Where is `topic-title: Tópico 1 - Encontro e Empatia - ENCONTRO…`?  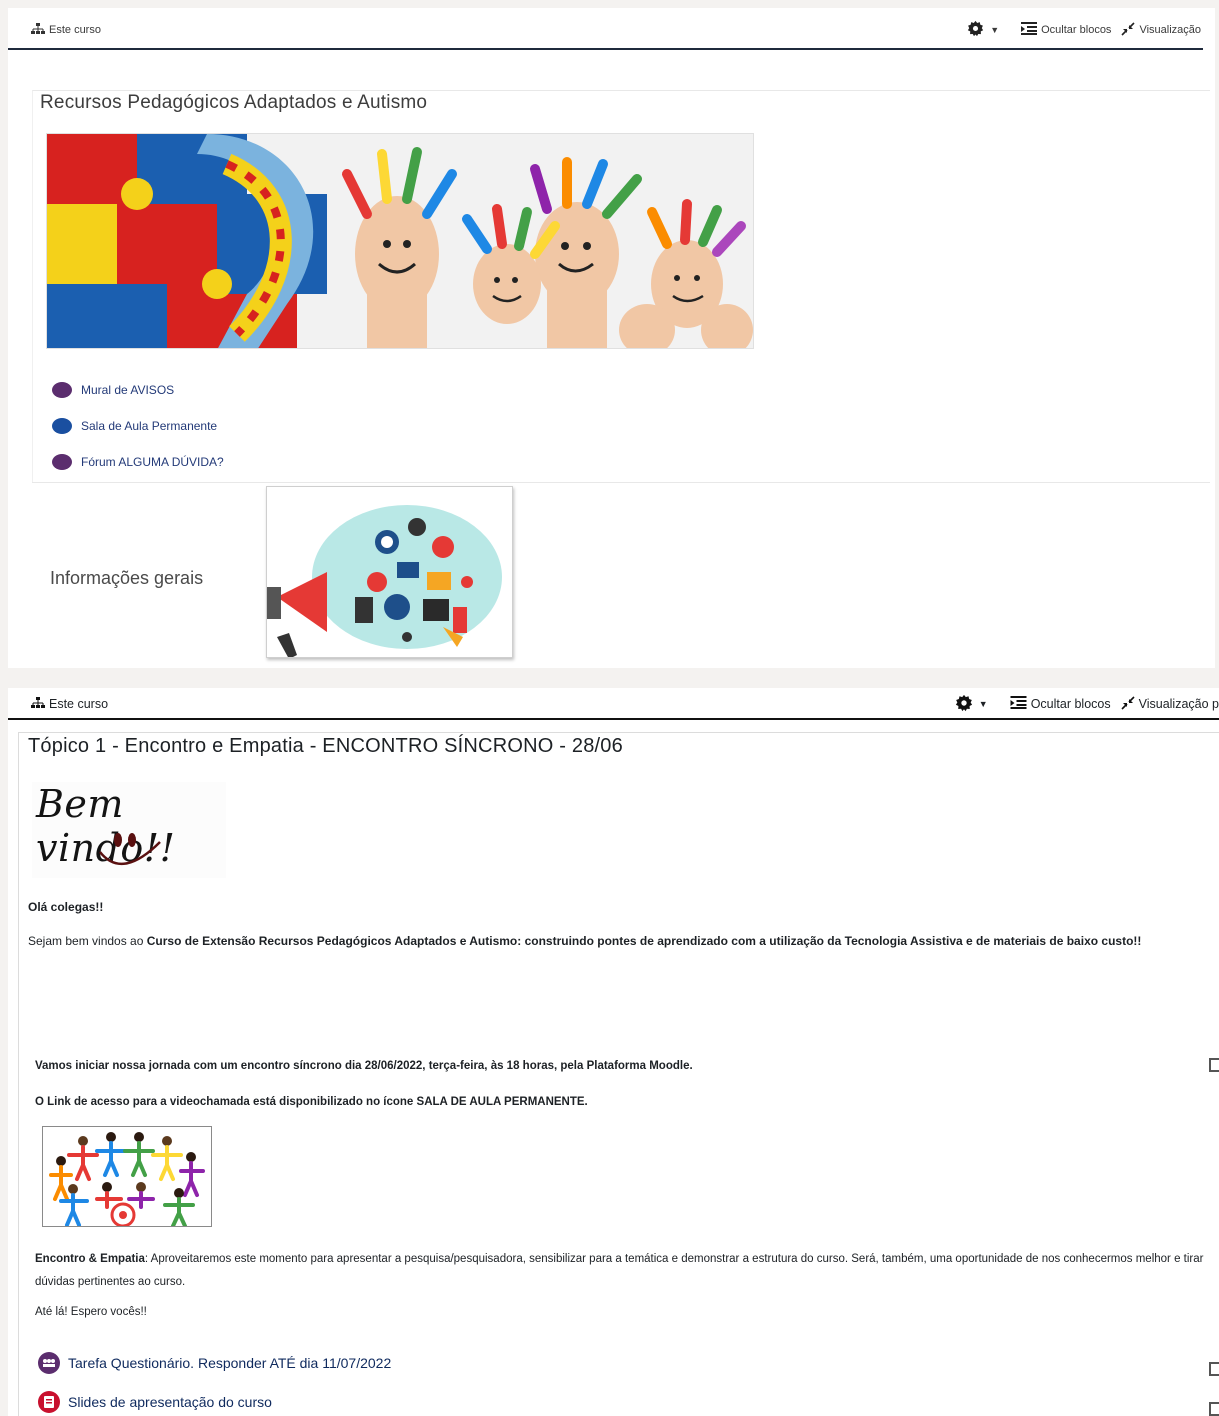
topic-title: Tópico 1 - Encontro e Empatia - ENCONTRO… is located at coordinates (325, 746).